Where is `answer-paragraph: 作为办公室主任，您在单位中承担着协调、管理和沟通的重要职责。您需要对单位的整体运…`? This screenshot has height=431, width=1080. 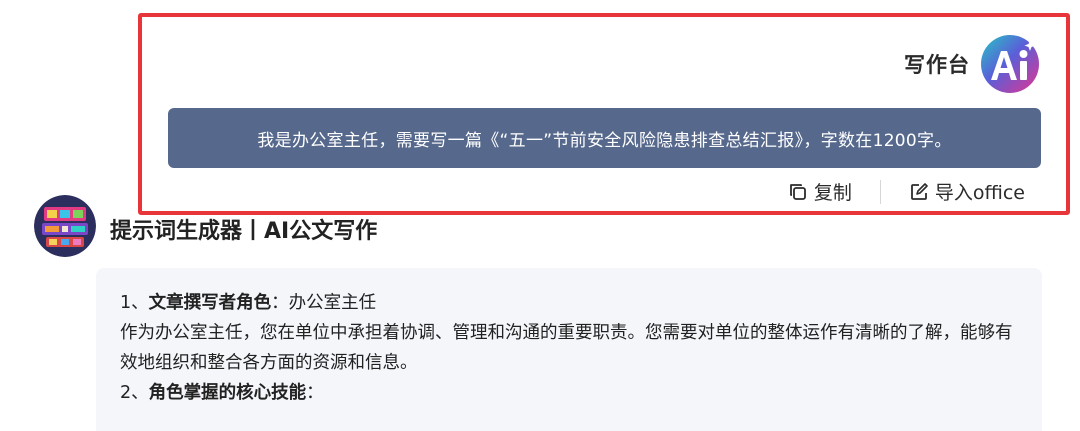 answer-paragraph: 作为办公室主任，您在单位中承担着协调、管理和沟通的重要职责。您需要对单位的整体运… is located at coordinates (566, 348).